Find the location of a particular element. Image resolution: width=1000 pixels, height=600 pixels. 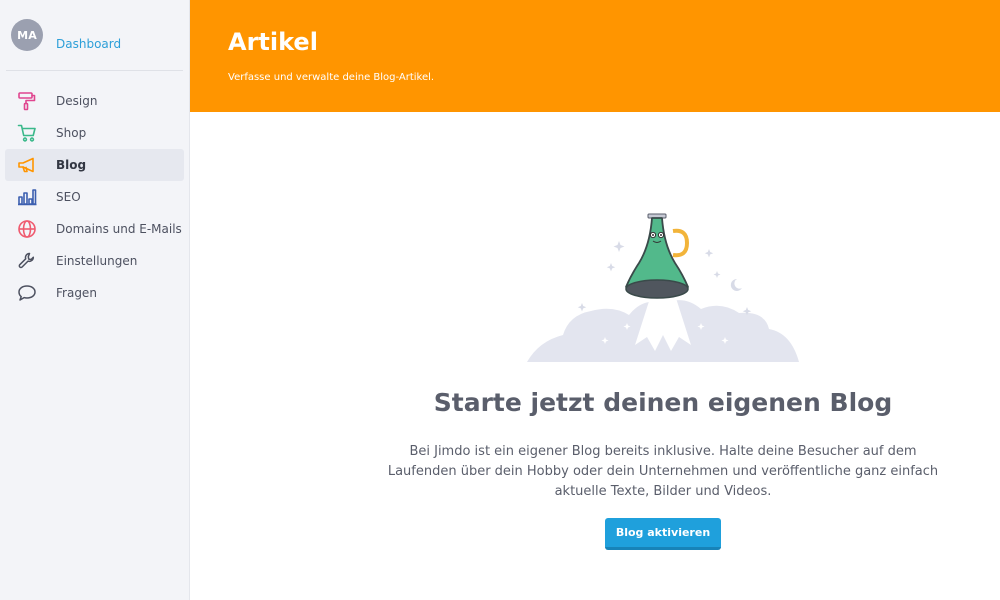

sidebar-item-label: Einstellungen is located at coordinates (97, 261).